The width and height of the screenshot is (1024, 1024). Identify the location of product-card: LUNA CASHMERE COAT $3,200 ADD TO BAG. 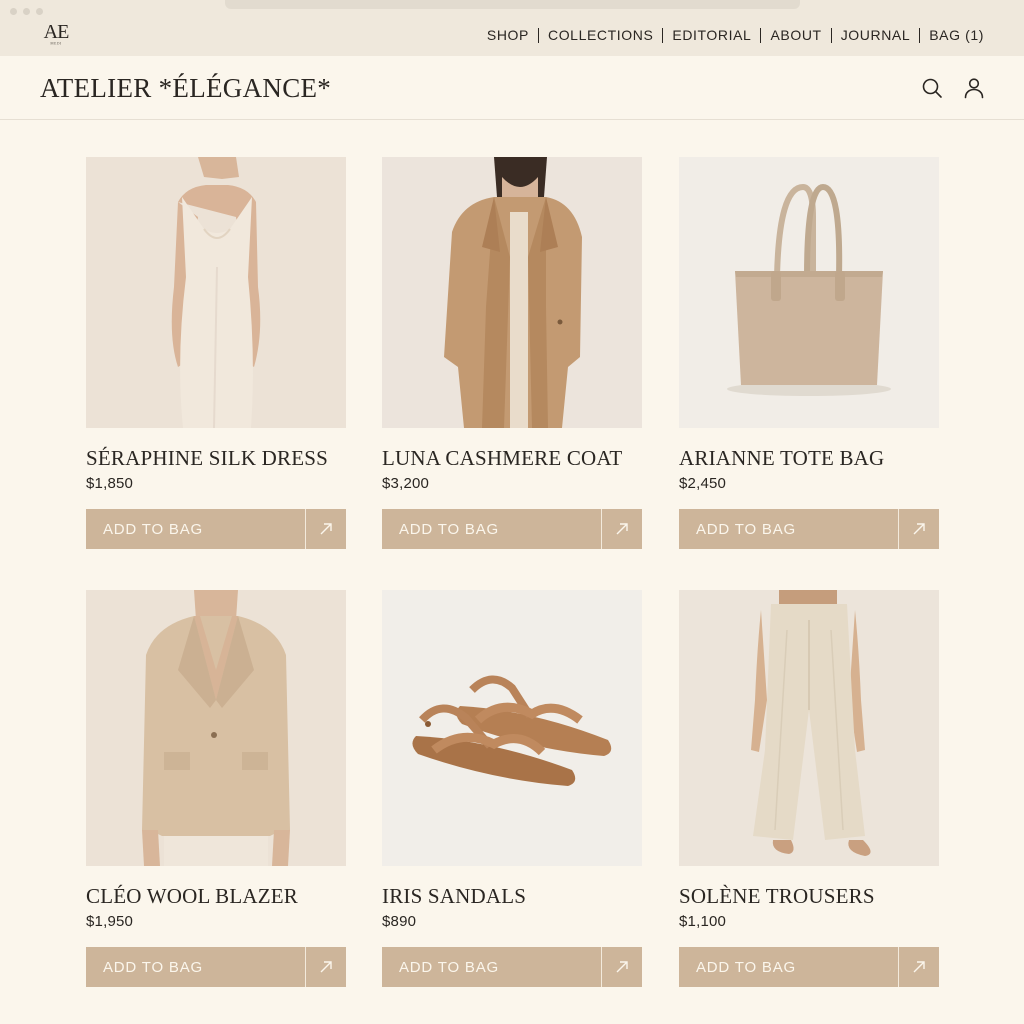
(512, 353).